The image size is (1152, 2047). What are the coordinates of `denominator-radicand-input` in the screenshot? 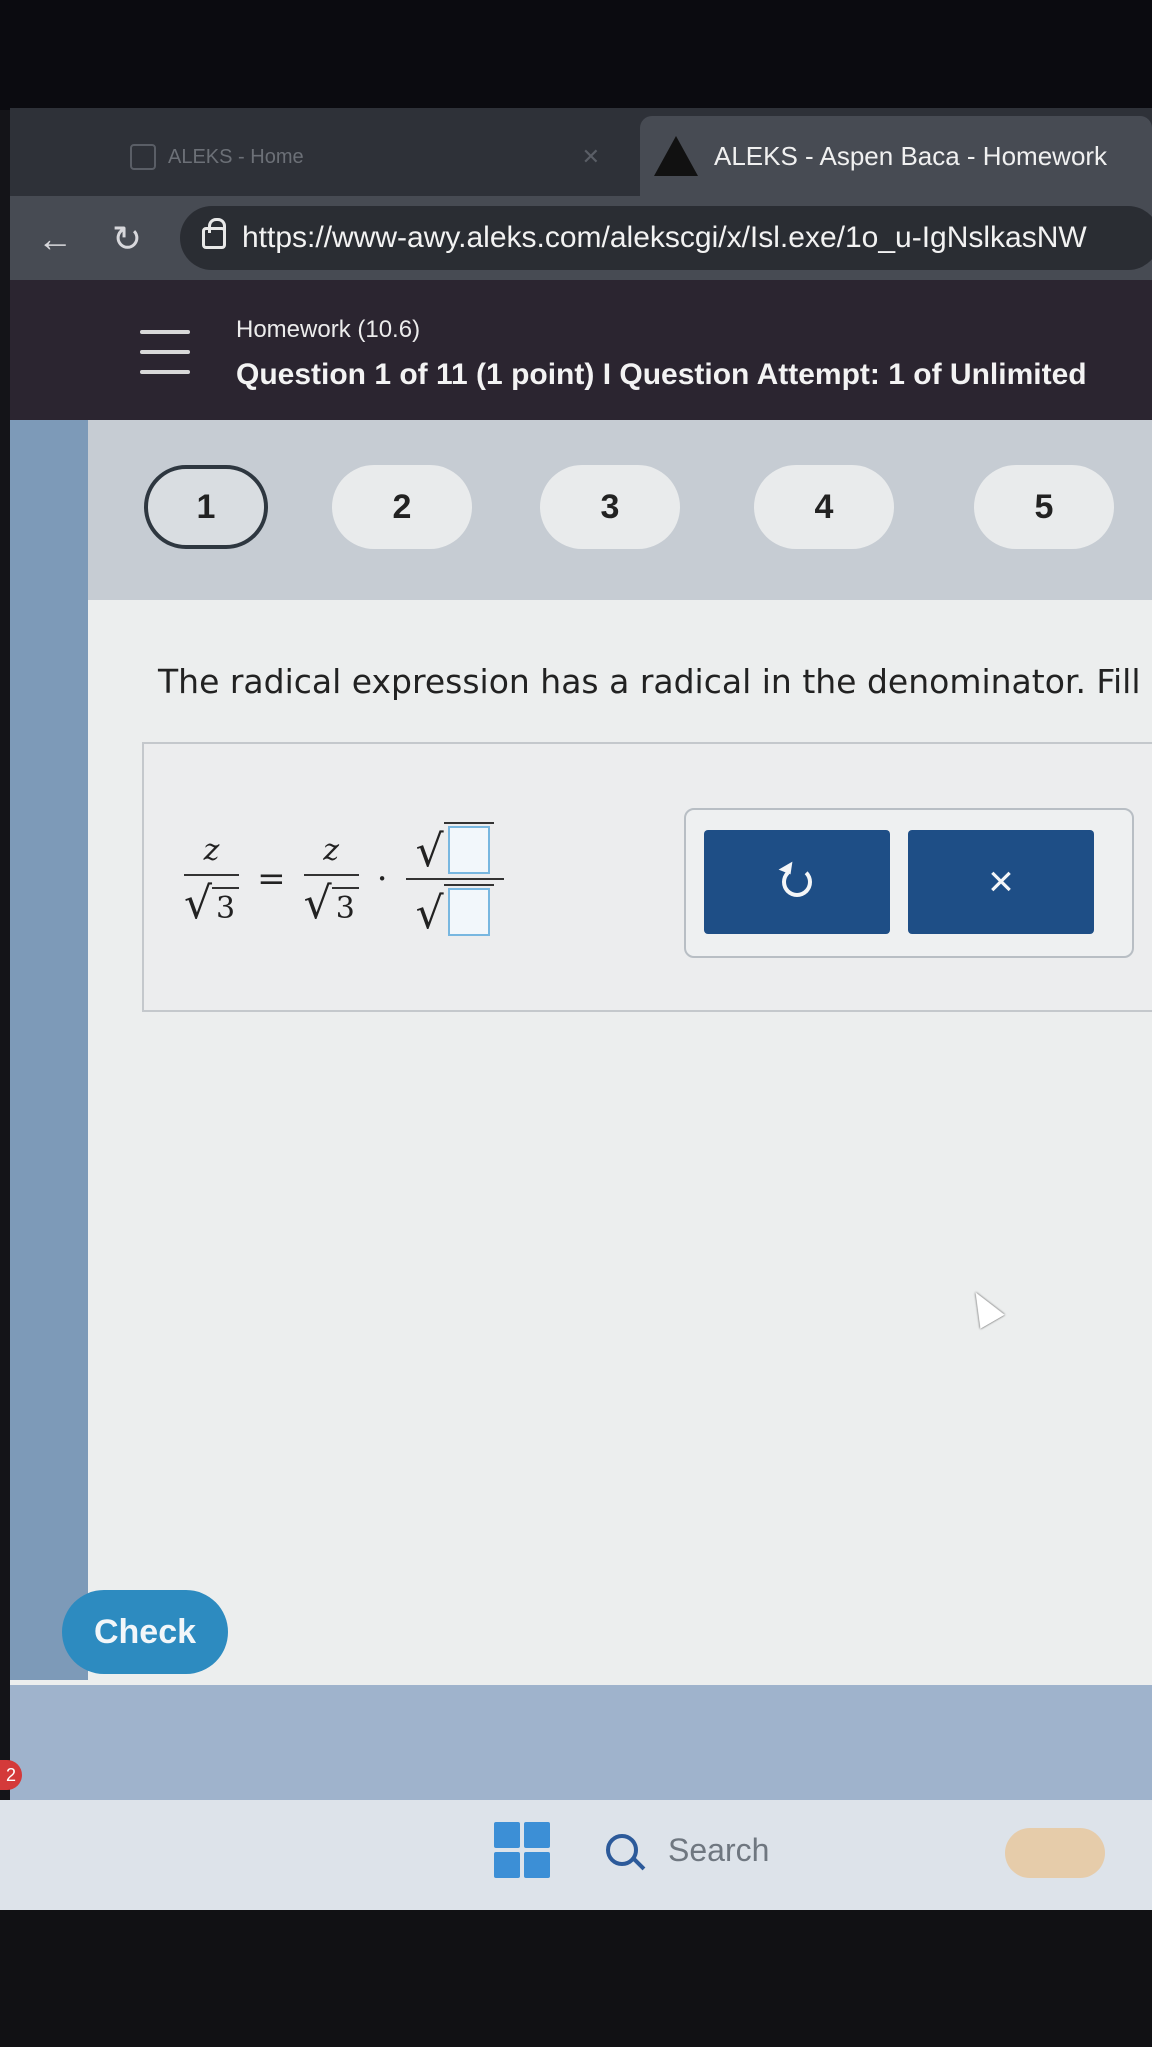 It's located at (468, 912).